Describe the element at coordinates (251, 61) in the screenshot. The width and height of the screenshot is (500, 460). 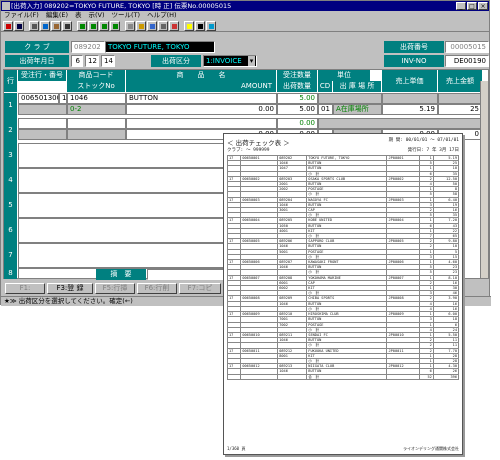
I see `chevron-down-icon: ▾` at that location.